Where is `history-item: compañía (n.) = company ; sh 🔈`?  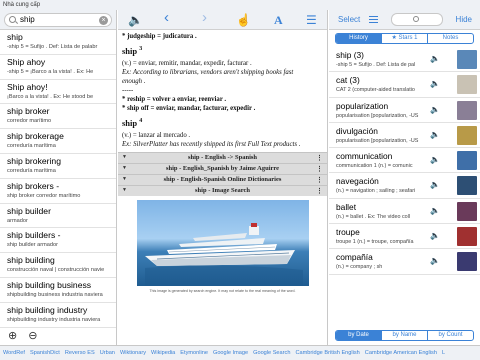
history-item: compañía (n.) = company ; sh 🔈 is located at coordinates (404, 262).